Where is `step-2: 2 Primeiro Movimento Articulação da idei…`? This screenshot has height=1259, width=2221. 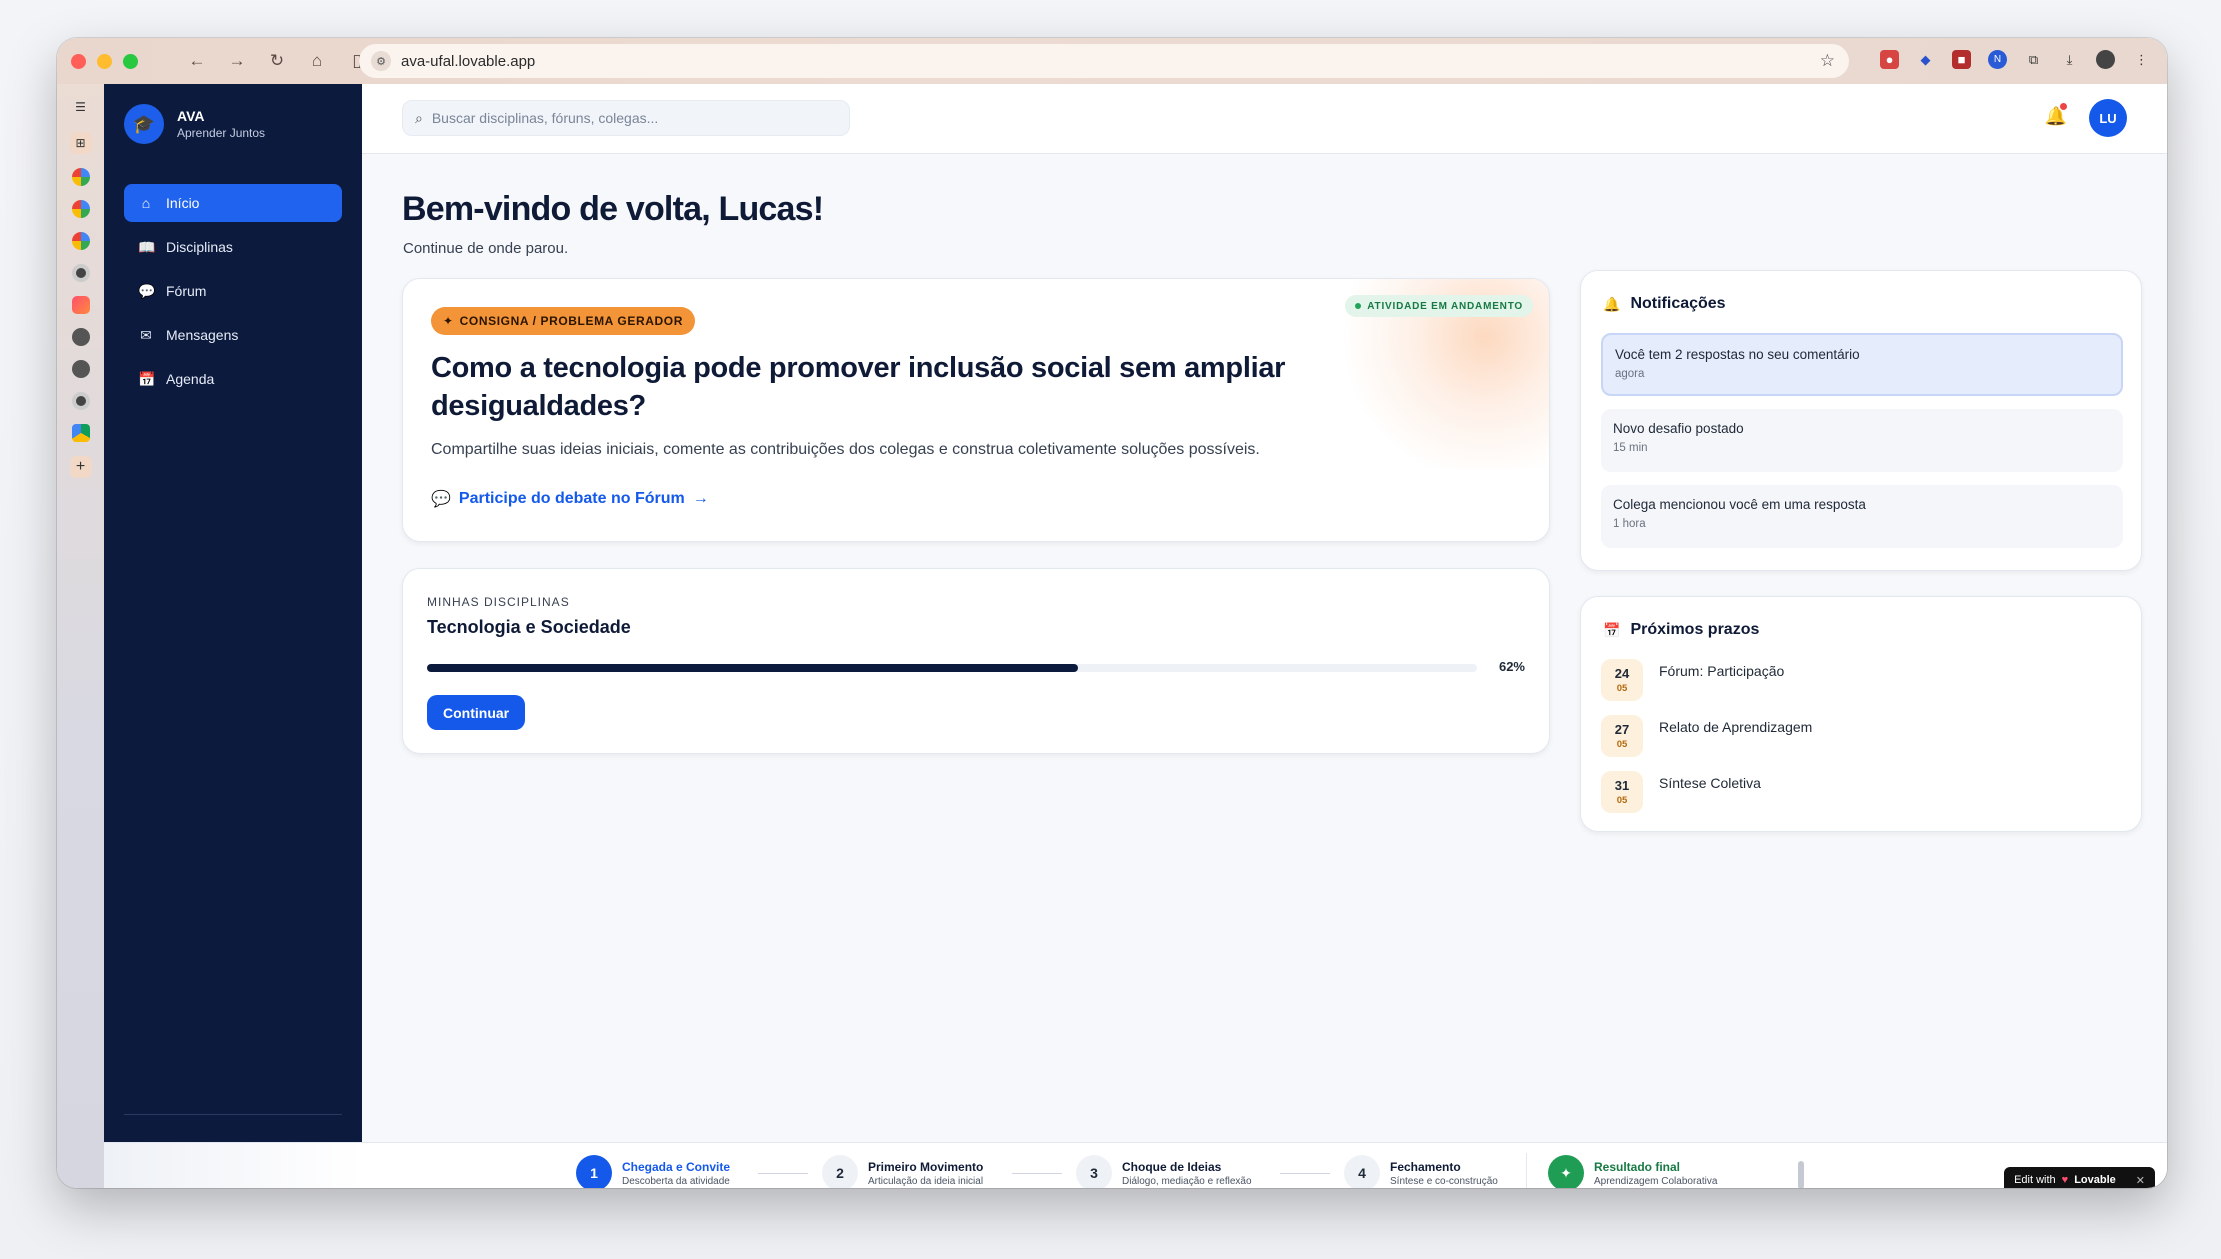 step-2: 2 Primeiro Movimento Articulação da idei… is located at coordinates (902, 1171).